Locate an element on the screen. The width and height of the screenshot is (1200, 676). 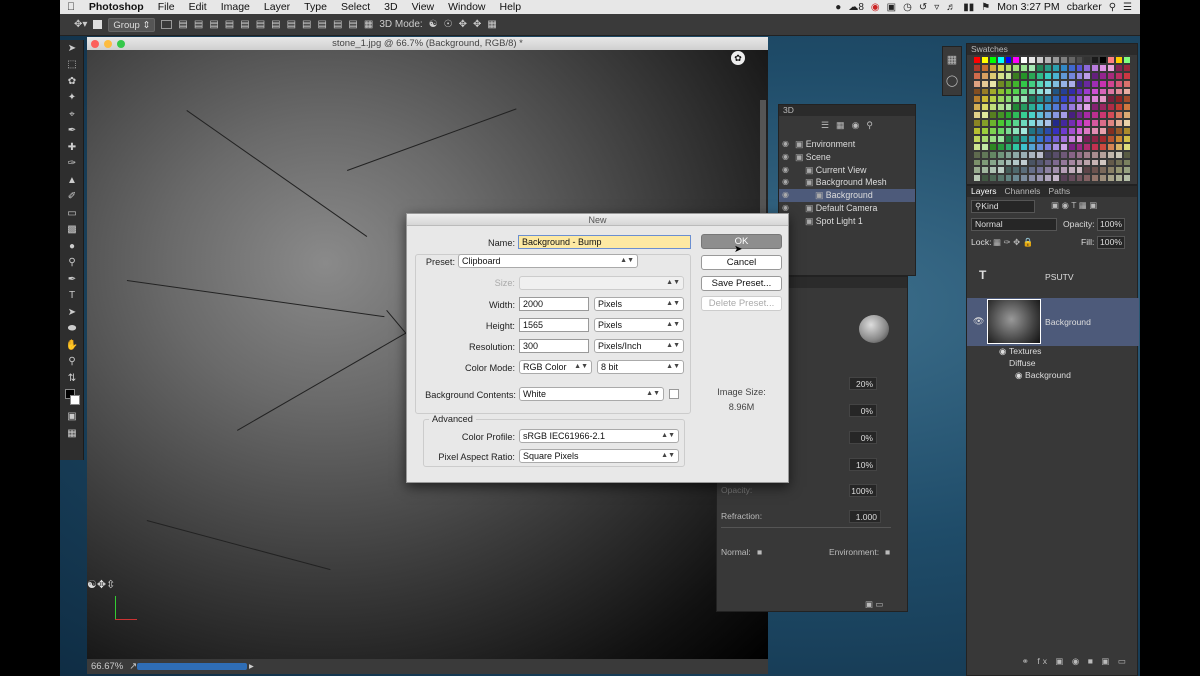
pixel-aspect-ratio-dropdown: Square Pixels ▲▼ is located at coordinates (599, 456).